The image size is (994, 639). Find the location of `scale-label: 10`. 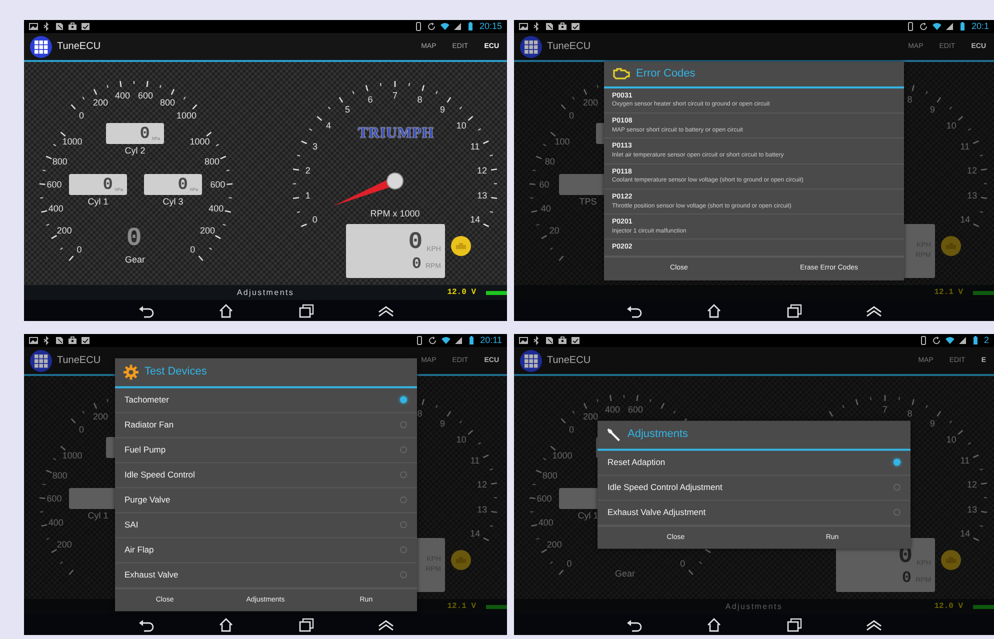

scale-label: 10 is located at coordinates (951, 440).